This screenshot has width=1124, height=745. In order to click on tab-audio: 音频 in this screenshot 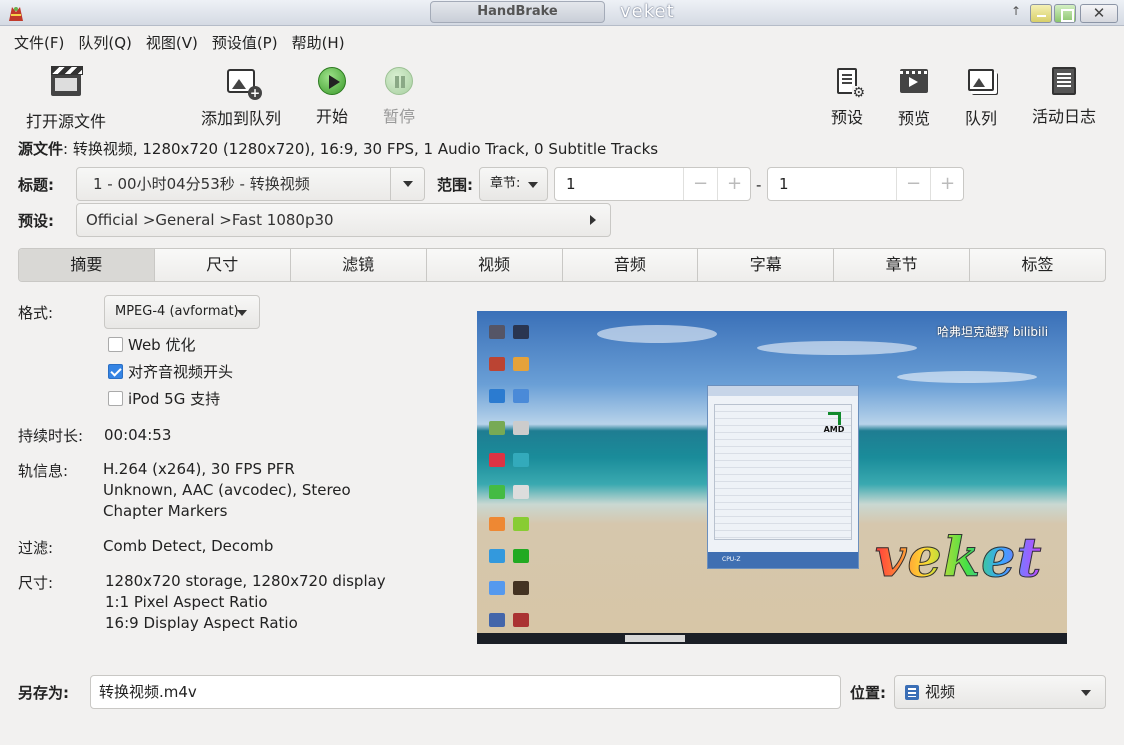, I will do `click(629, 265)`.